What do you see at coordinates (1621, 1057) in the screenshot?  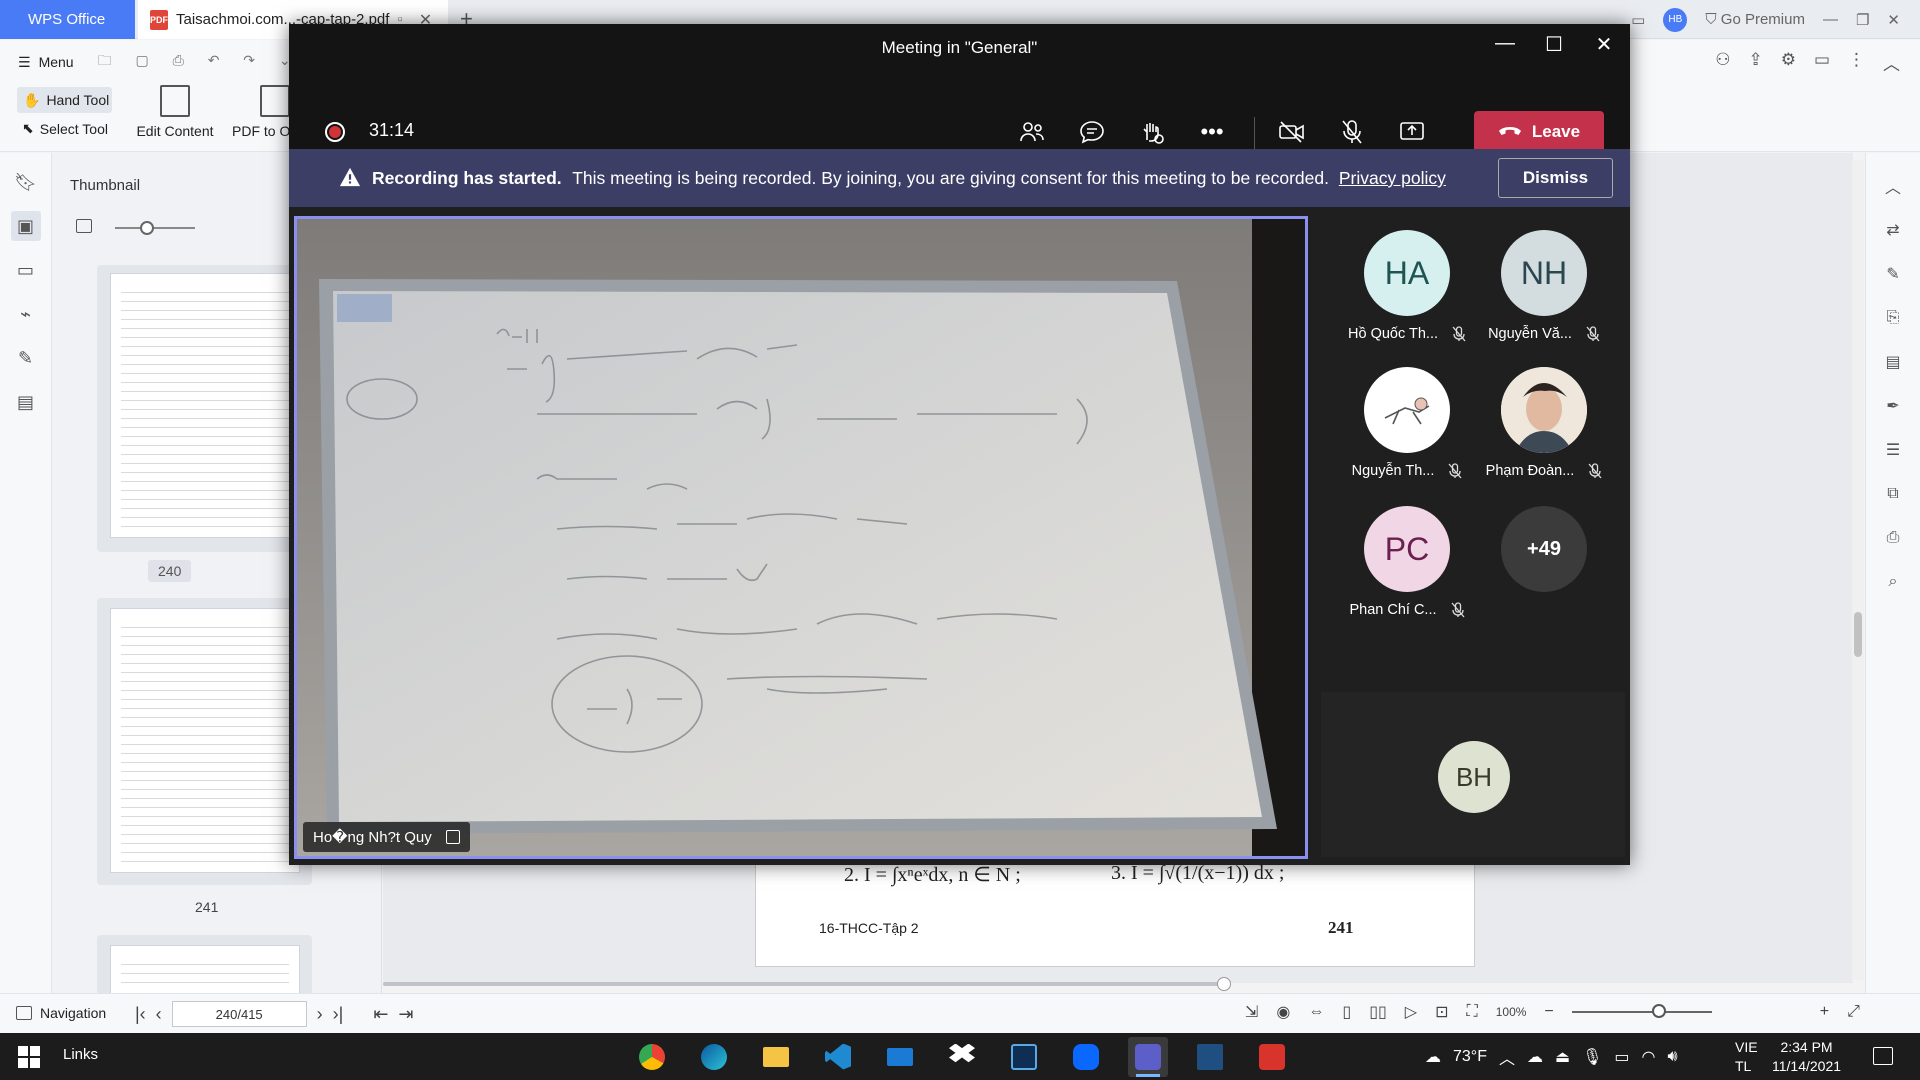 I see `battery-icon: ▭` at bounding box center [1621, 1057].